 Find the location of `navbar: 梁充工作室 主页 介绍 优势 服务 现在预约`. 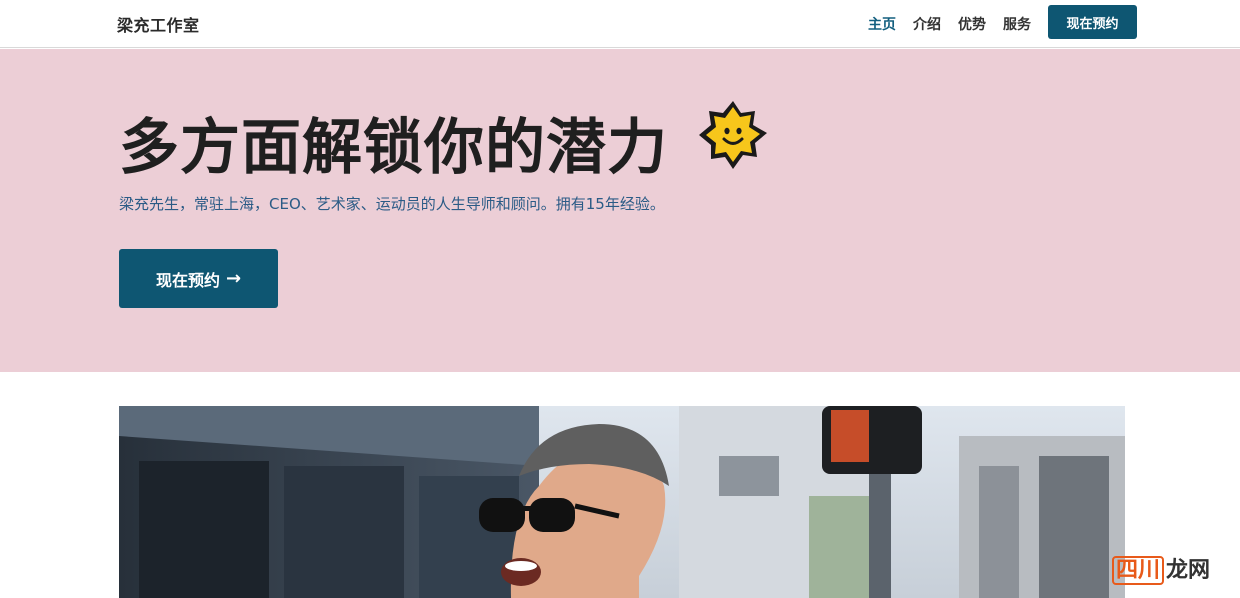

navbar: 梁充工作室 主页 介绍 优势 服务 现在预约 is located at coordinates (620, 24).